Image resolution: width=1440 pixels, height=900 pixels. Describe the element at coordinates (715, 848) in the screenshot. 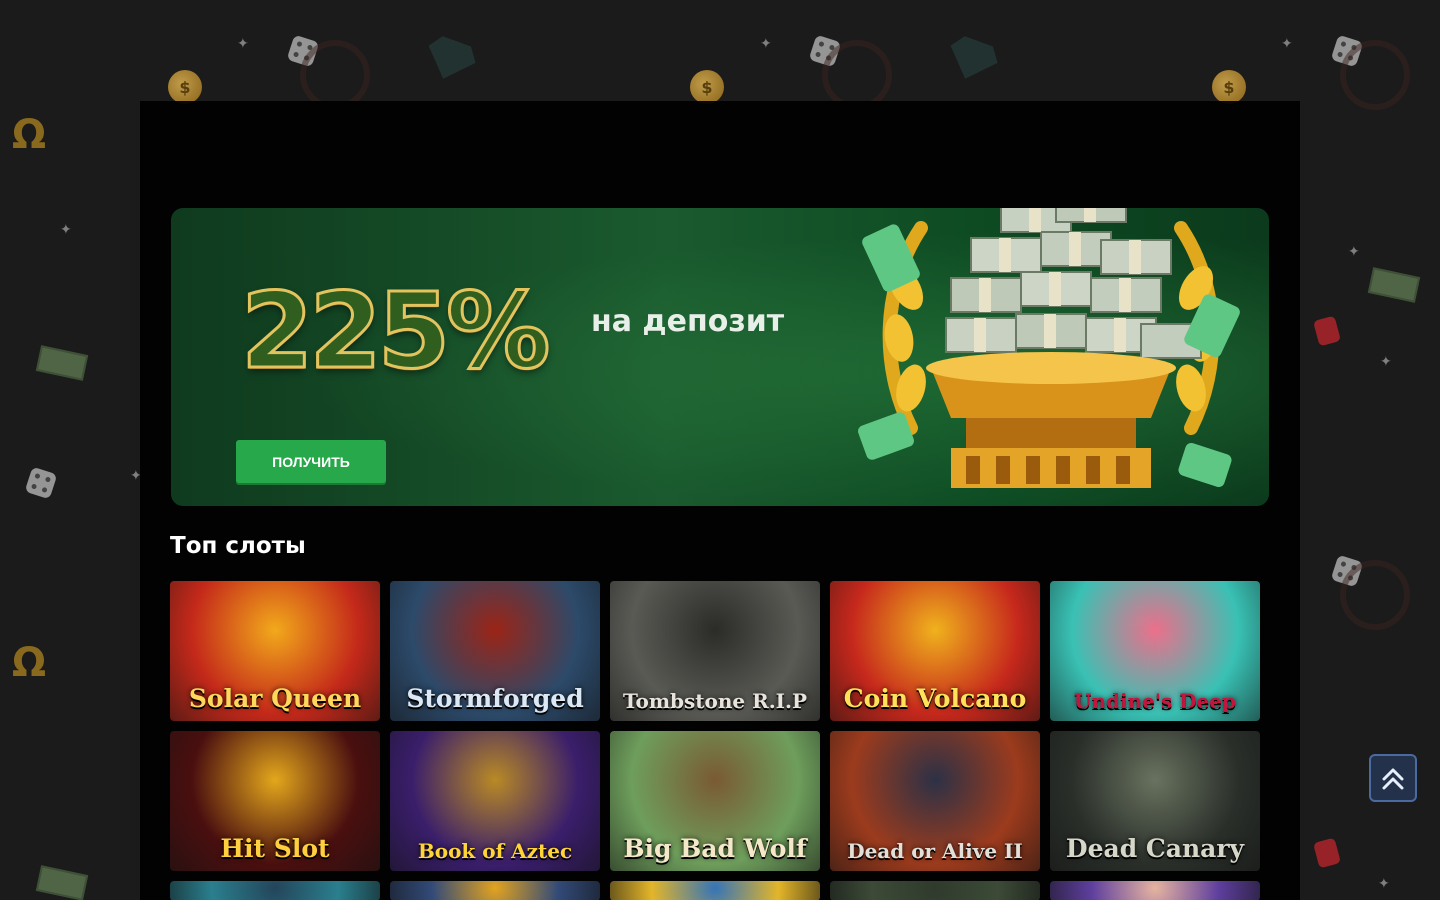

I see `slot-name: Big Bad Wolf` at that location.